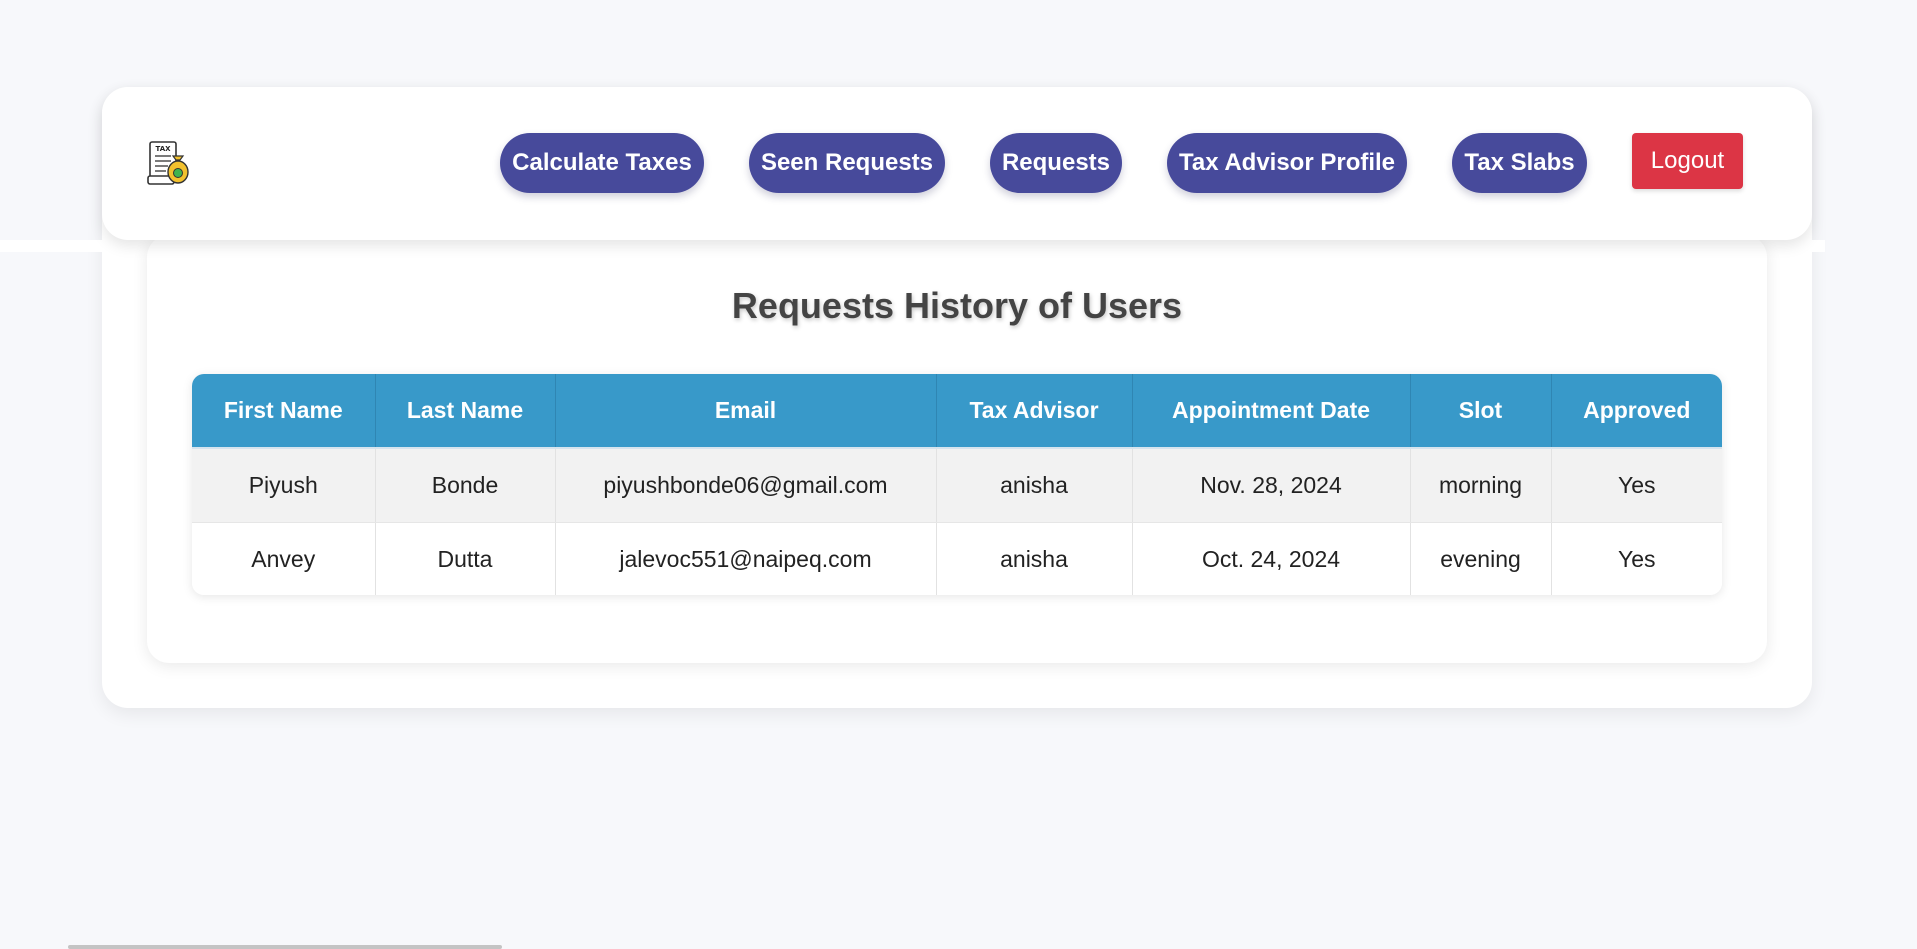  Describe the element at coordinates (1687, 161) in the screenshot. I see `logout-button: Logout` at that location.